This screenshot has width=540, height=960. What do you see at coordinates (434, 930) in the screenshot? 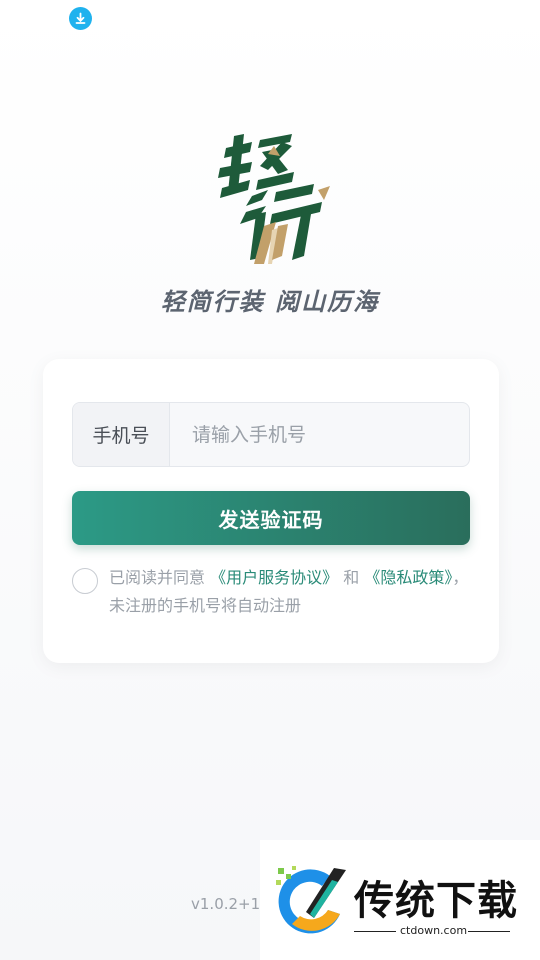
I see `watermark-domain: ctdown.com` at bounding box center [434, 930].